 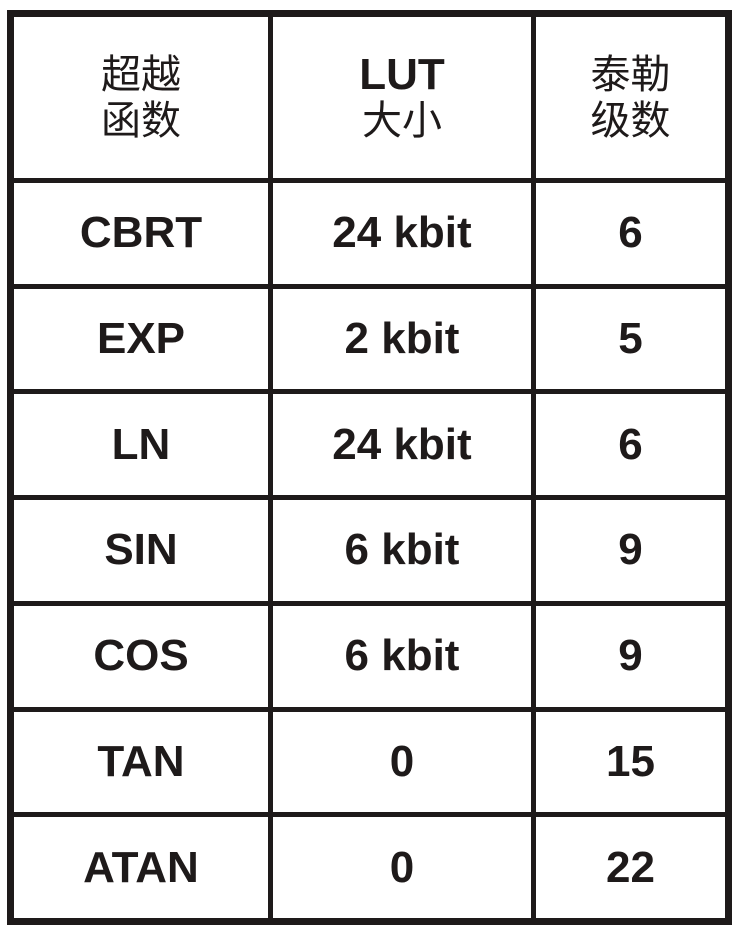 What do you see at coordinates (141, 74) in the screenshot?
I see `header-line: 超越` at bounding box center [141, 74].